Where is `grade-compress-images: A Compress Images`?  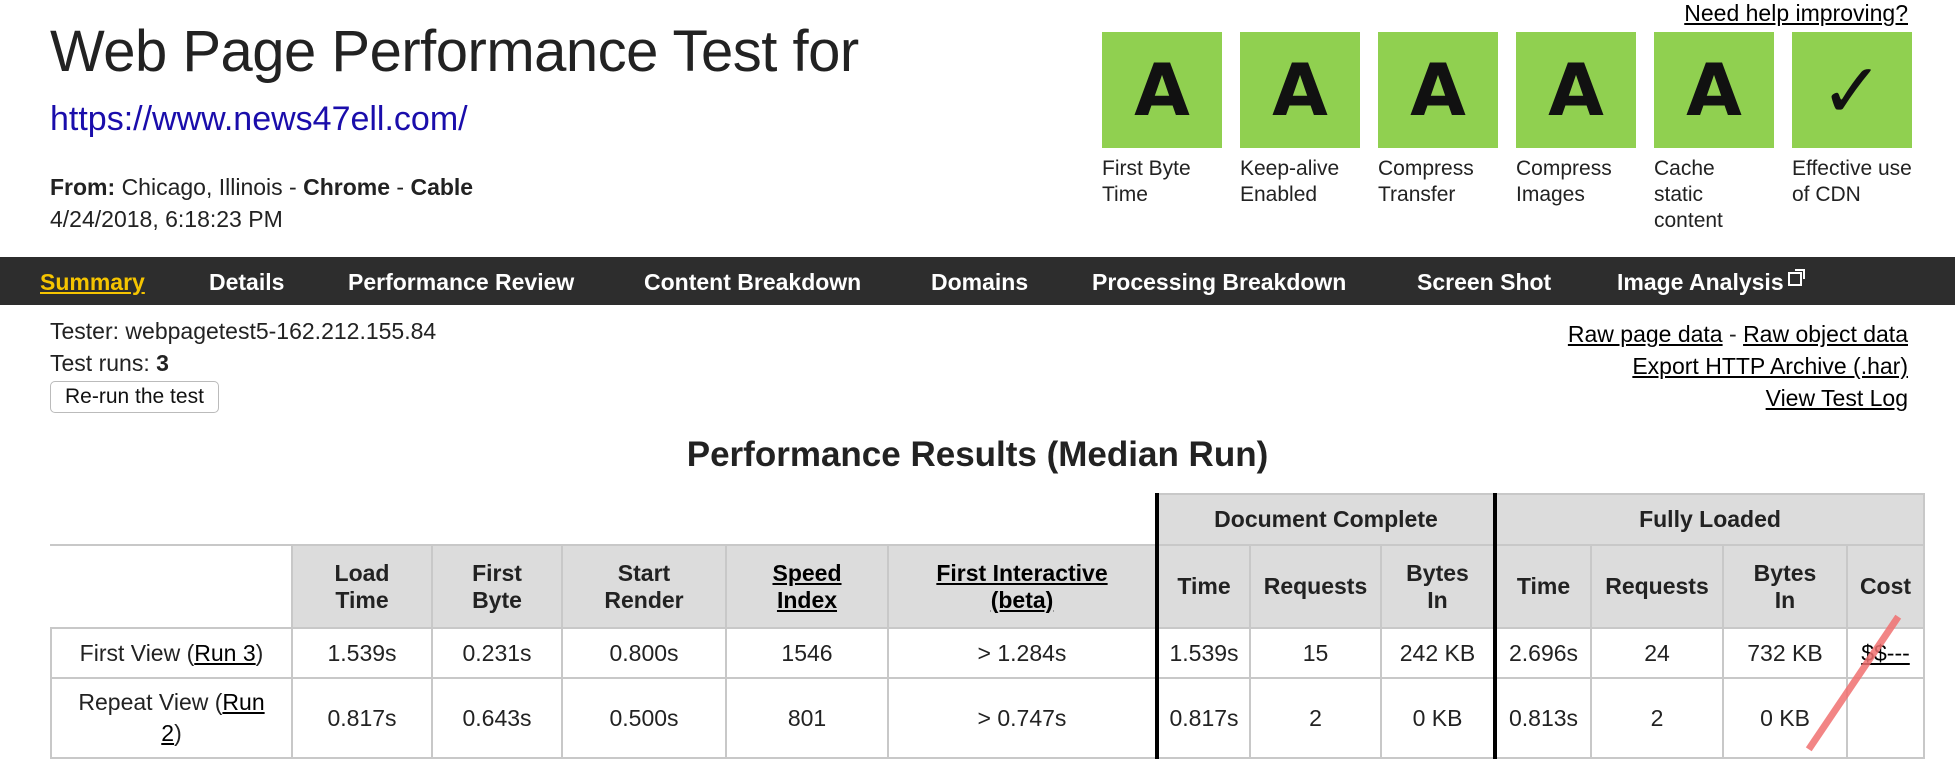
grade-compress-images: A Compress Images is located at coordinates (1576, 120).